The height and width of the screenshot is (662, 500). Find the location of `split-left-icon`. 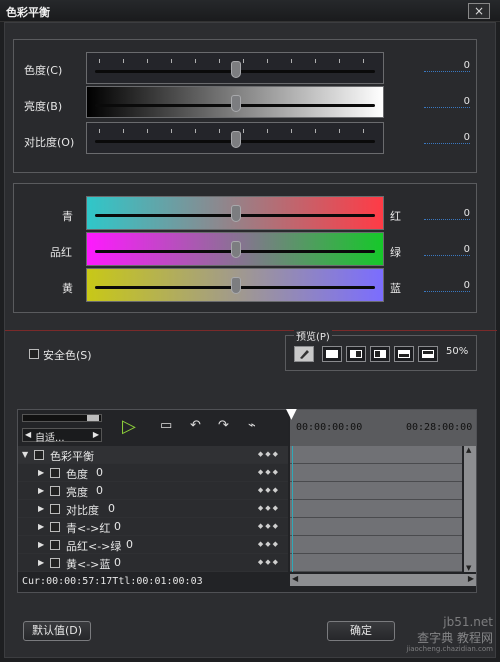

split-left-icon is located at coordinates (356, 354).